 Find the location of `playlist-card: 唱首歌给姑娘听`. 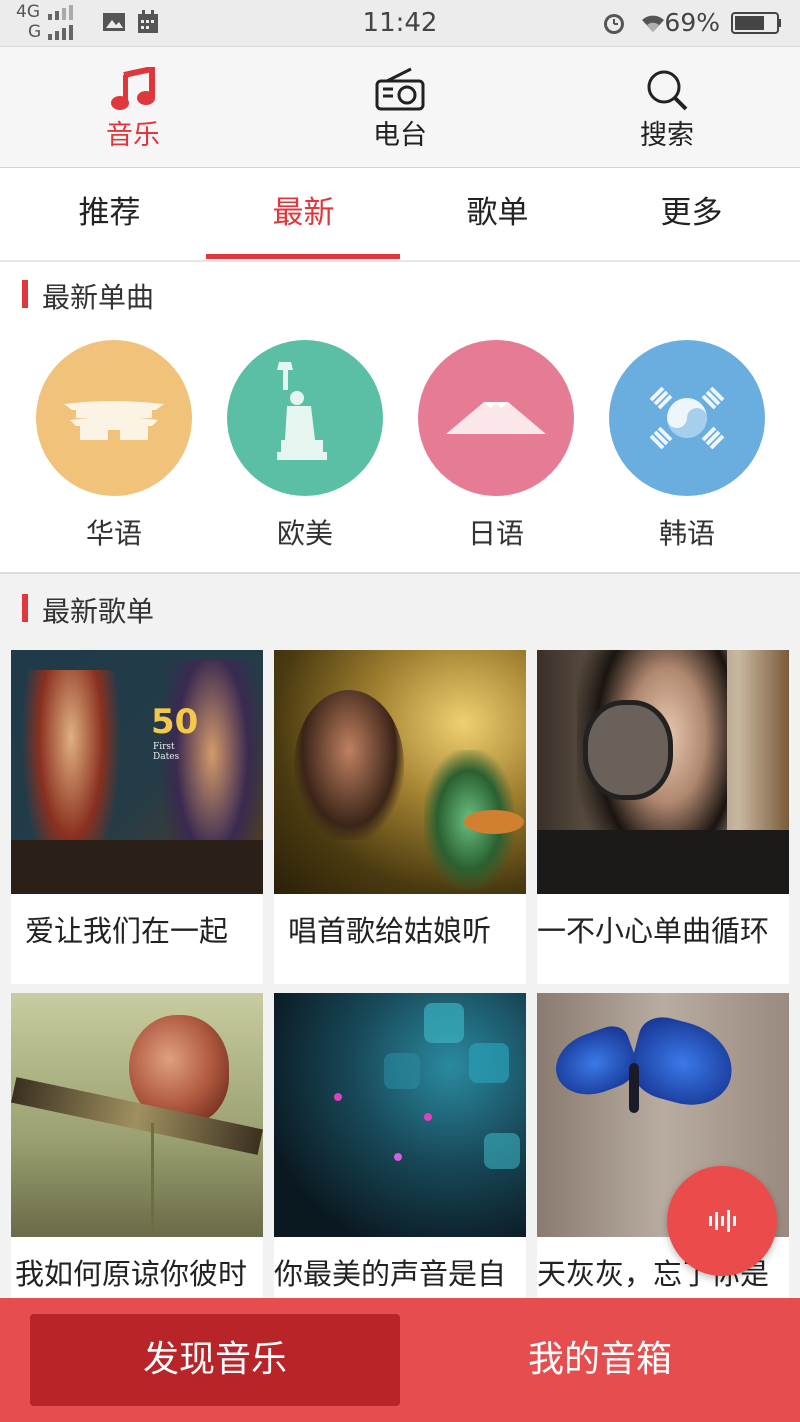

playlist-card: 唱首歌给姑娘听 is located at coordinates (400, 817).